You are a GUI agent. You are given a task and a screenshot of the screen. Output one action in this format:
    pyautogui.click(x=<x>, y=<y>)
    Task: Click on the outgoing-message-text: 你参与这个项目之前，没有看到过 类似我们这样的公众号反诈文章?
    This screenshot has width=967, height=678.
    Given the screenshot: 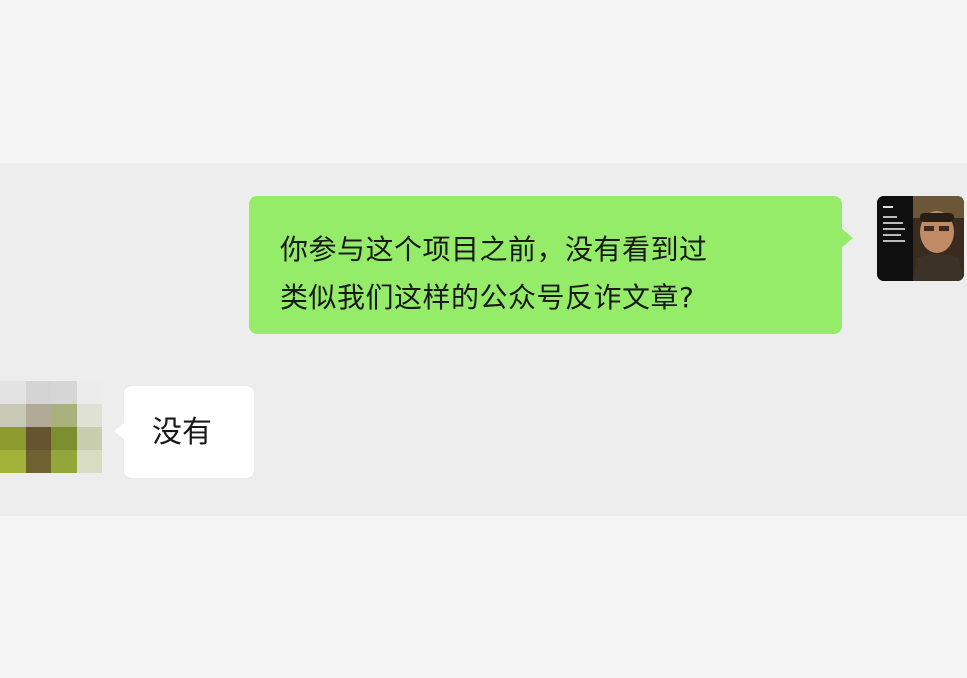 What is the action you would take?
    pyautogui.click(x=494, y=273)
    